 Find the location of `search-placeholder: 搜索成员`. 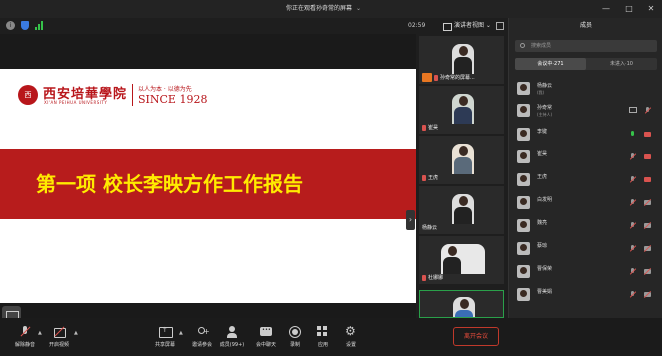

search-placeholder: 搜索成员 is located at coordinates (541, 46).